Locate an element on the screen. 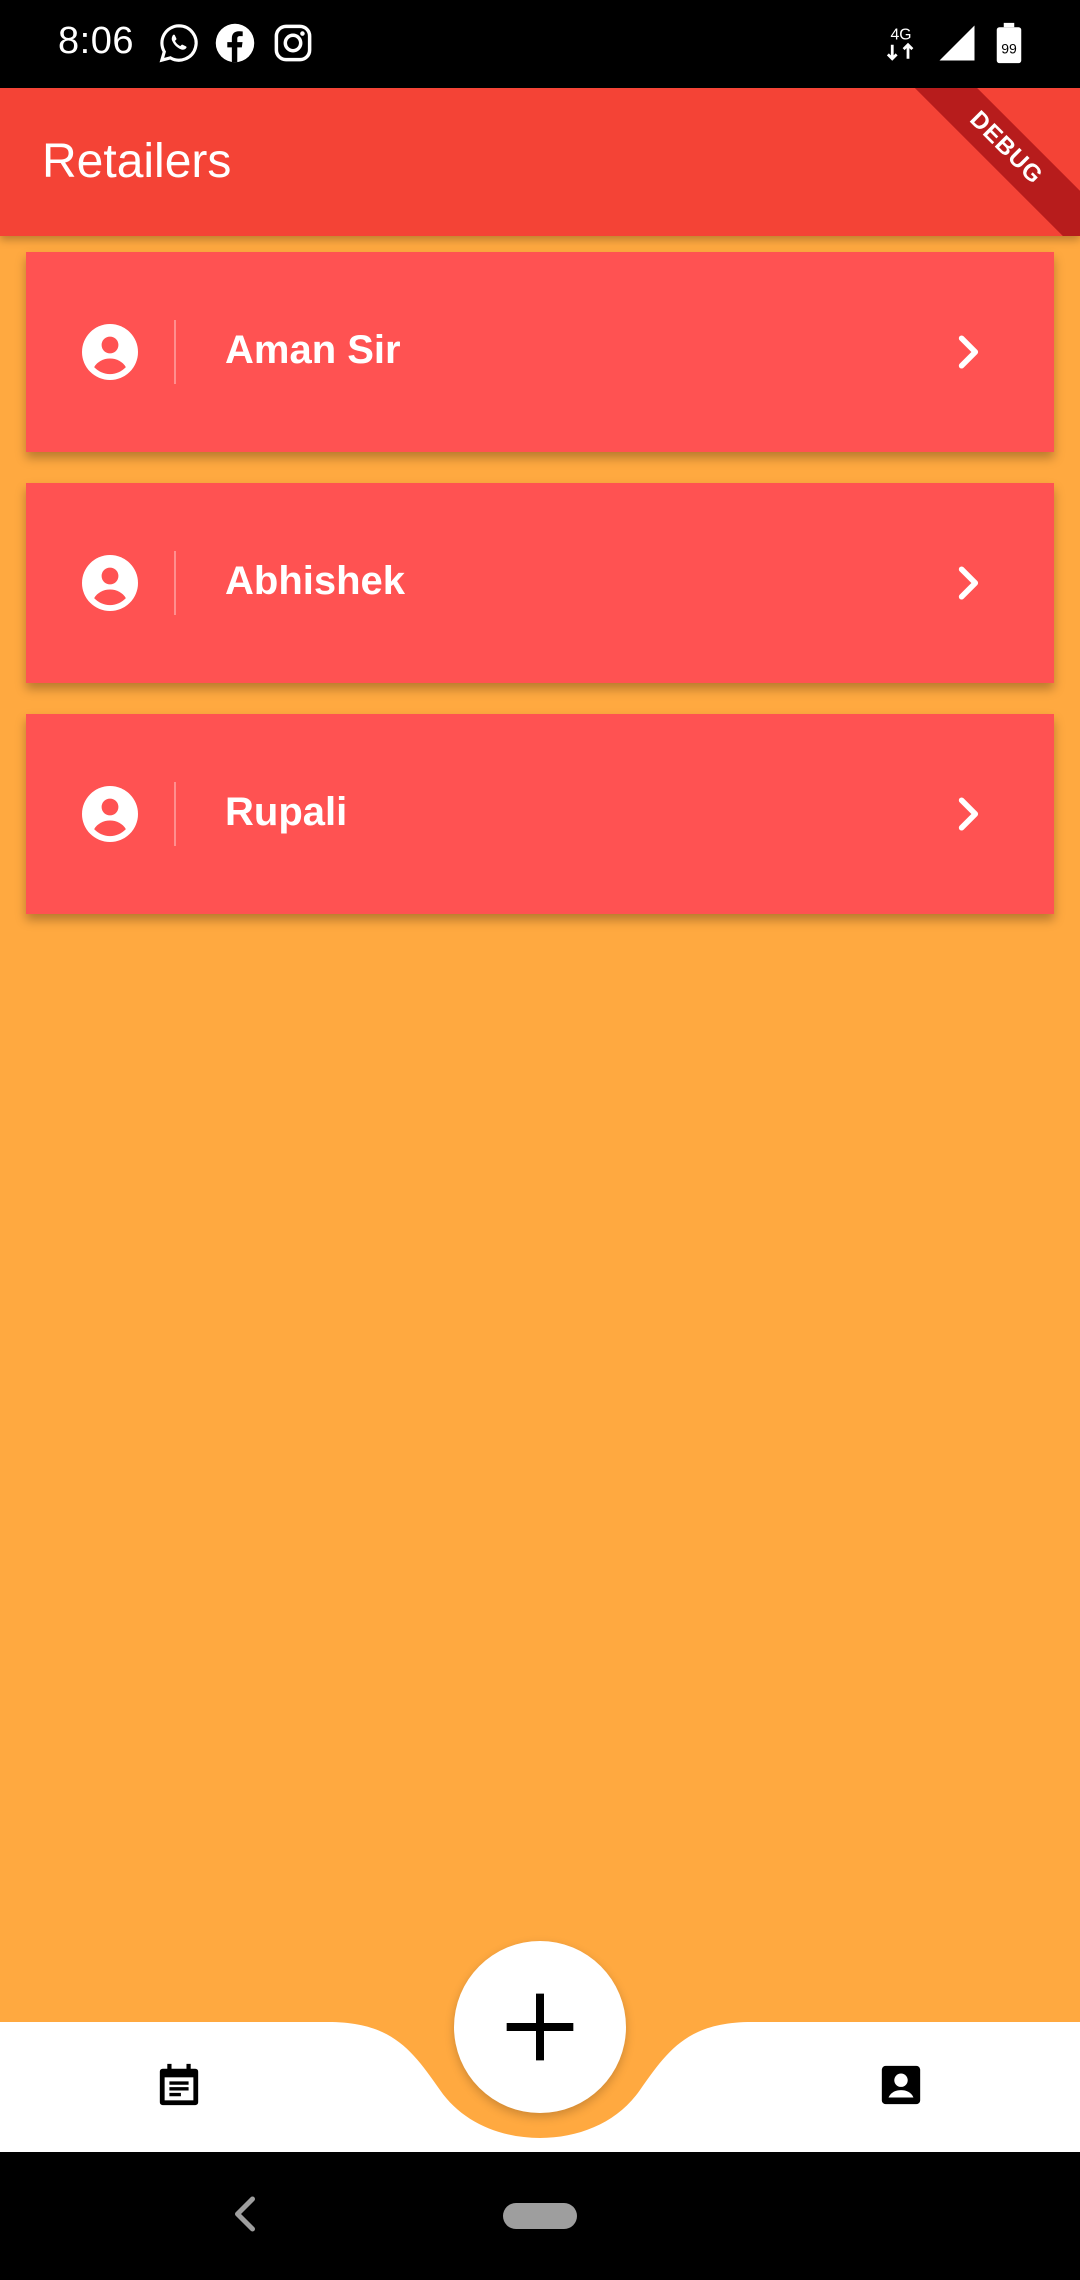 Image resolution: width=1080 pixels, height=2280 pixels. retailer-card: Aman Sir is located at coordinates (540, 352).